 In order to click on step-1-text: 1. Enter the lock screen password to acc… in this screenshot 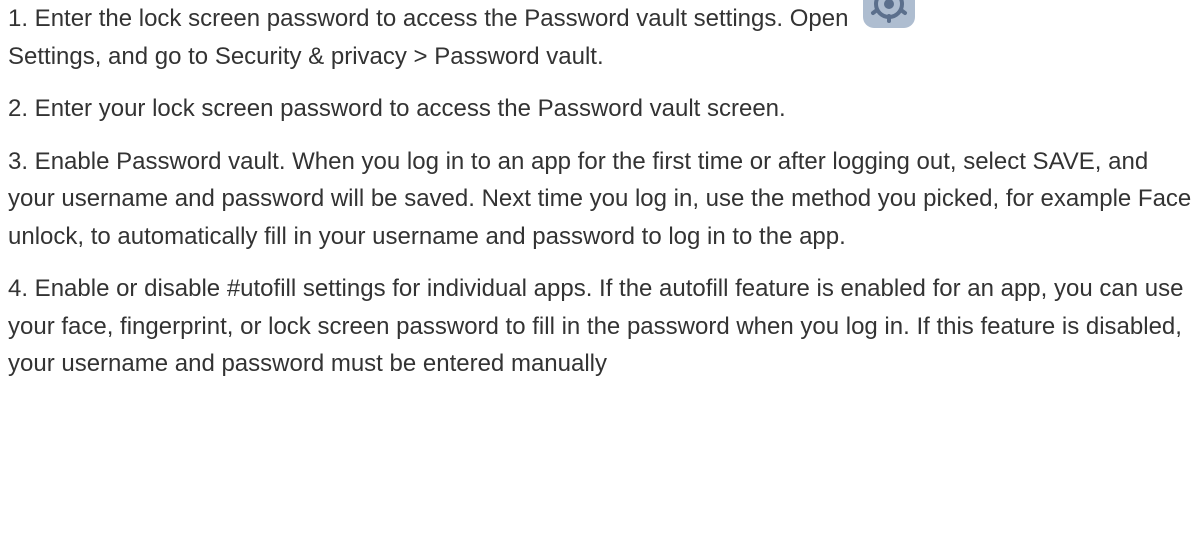, I will do `click(432, 18)`.